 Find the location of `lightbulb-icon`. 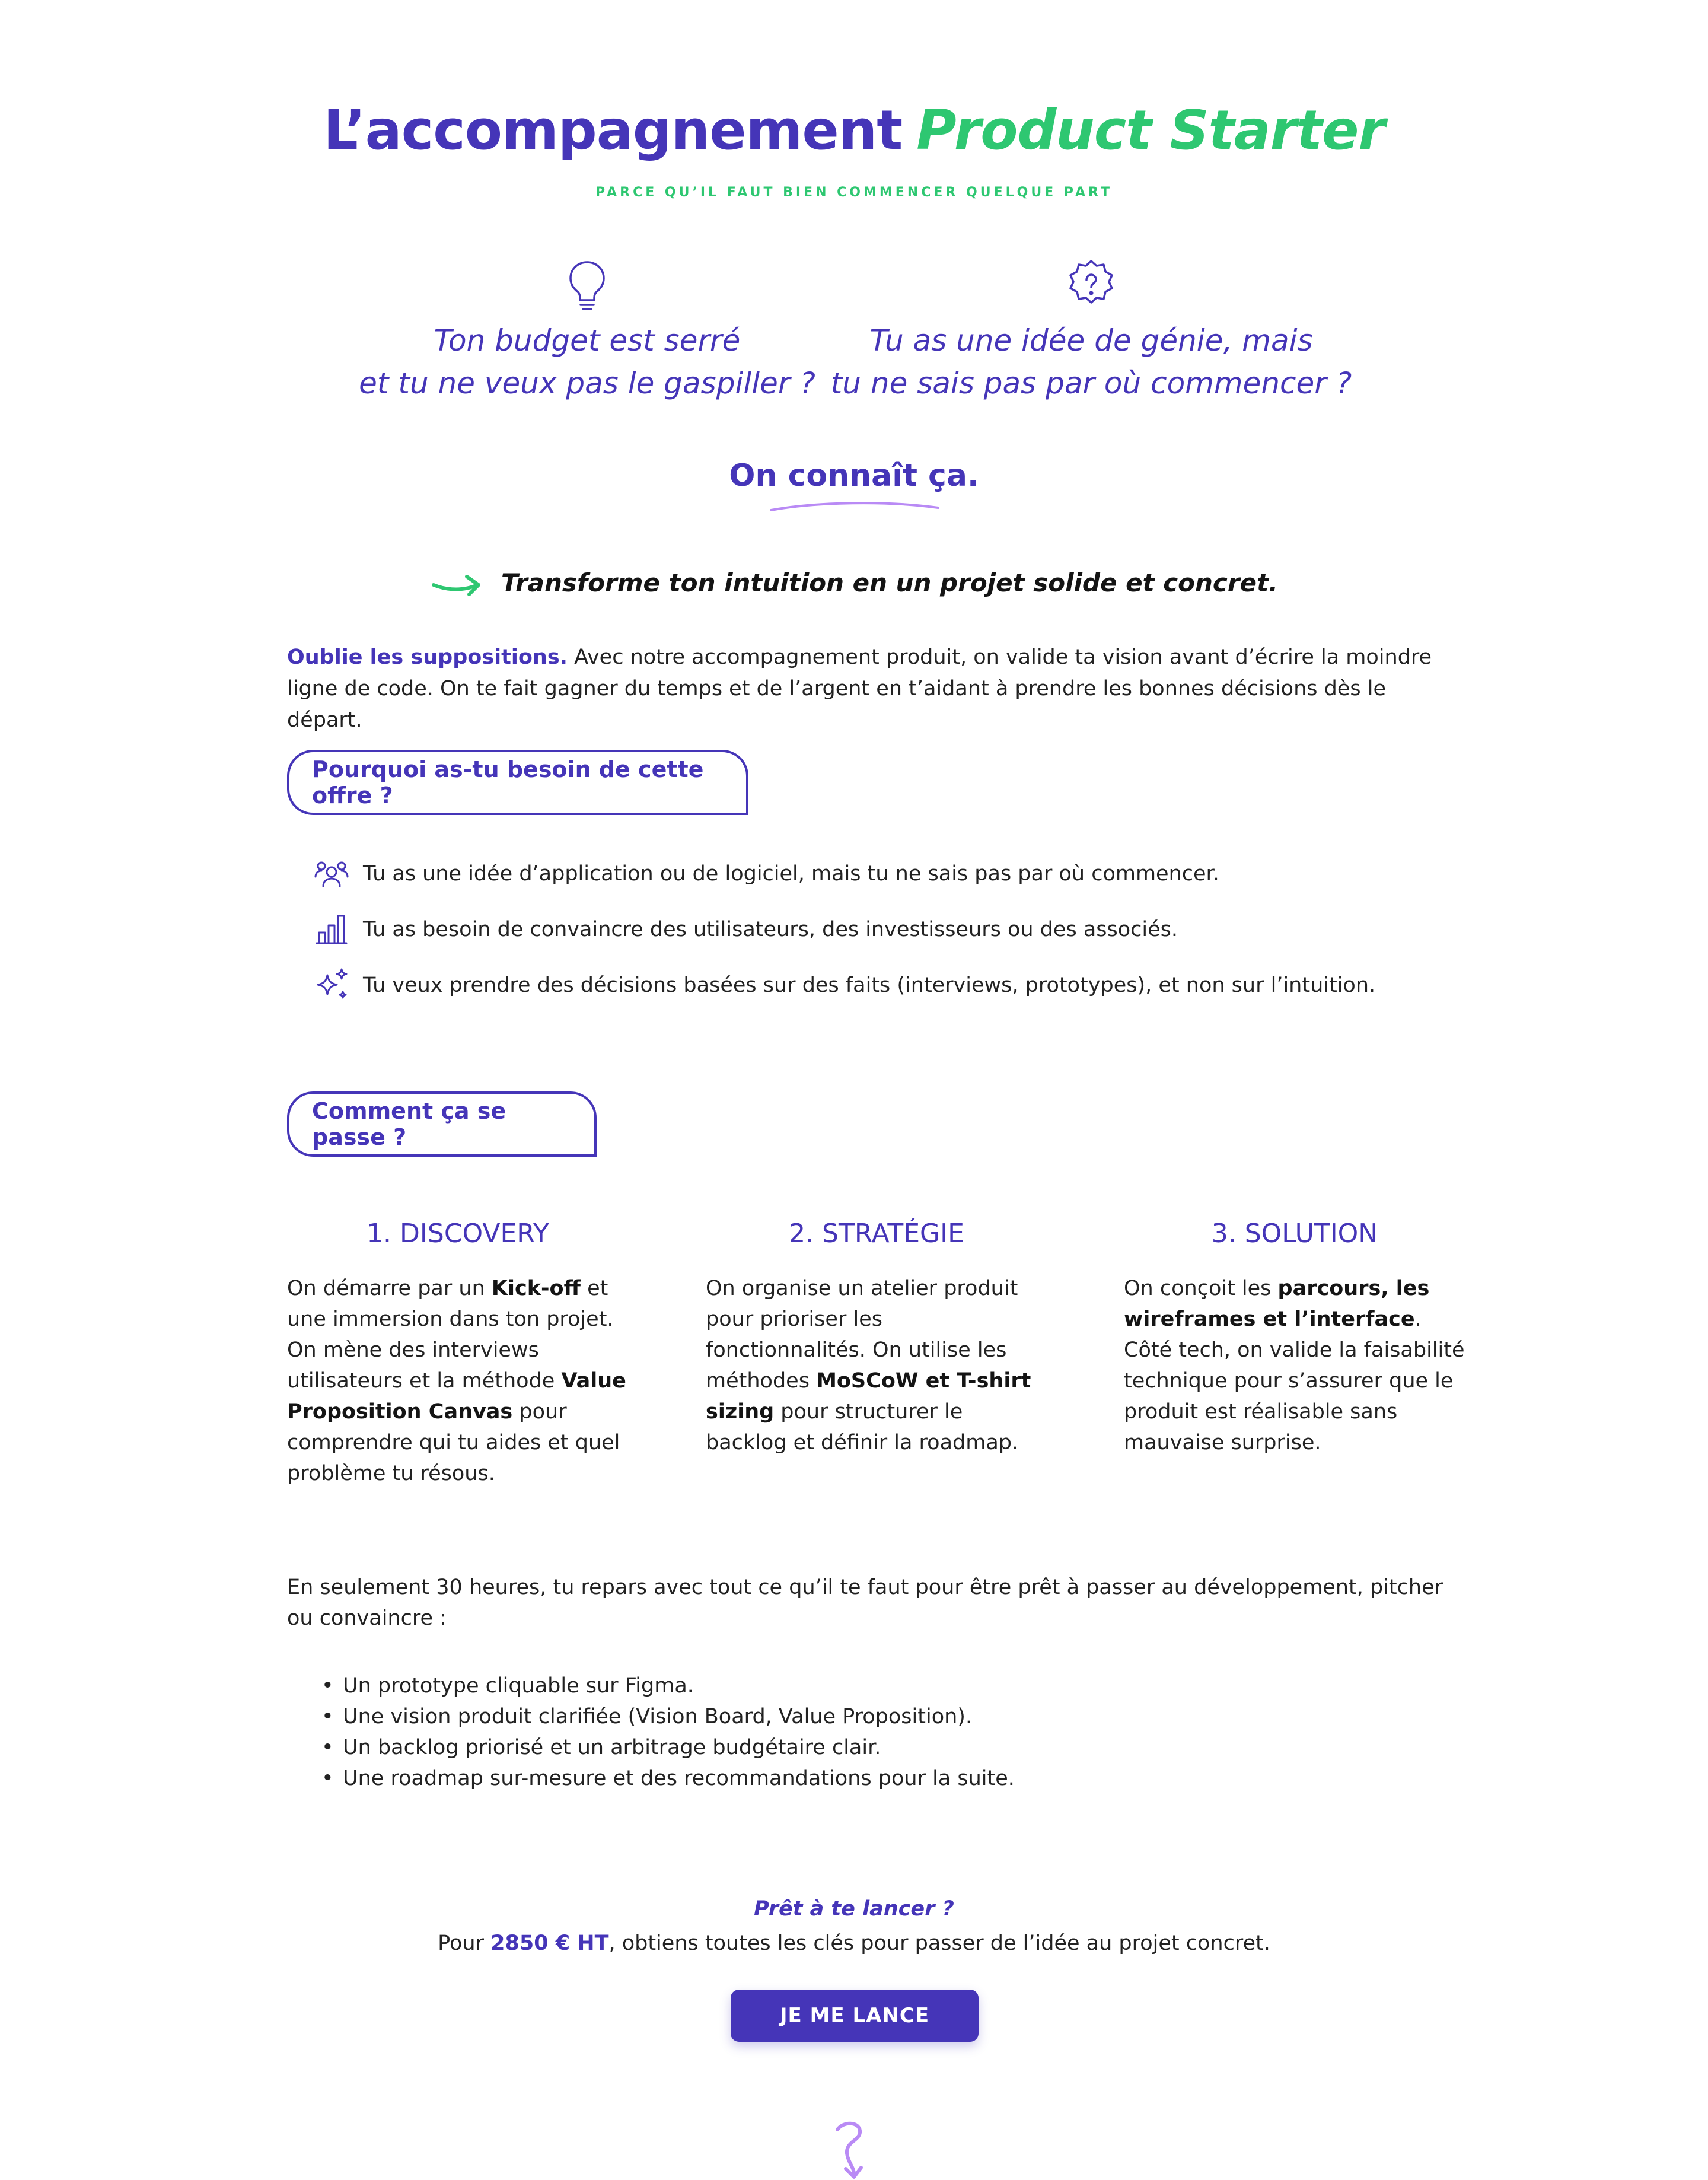

lightbulb-icon is located at coordinates (587, 285).